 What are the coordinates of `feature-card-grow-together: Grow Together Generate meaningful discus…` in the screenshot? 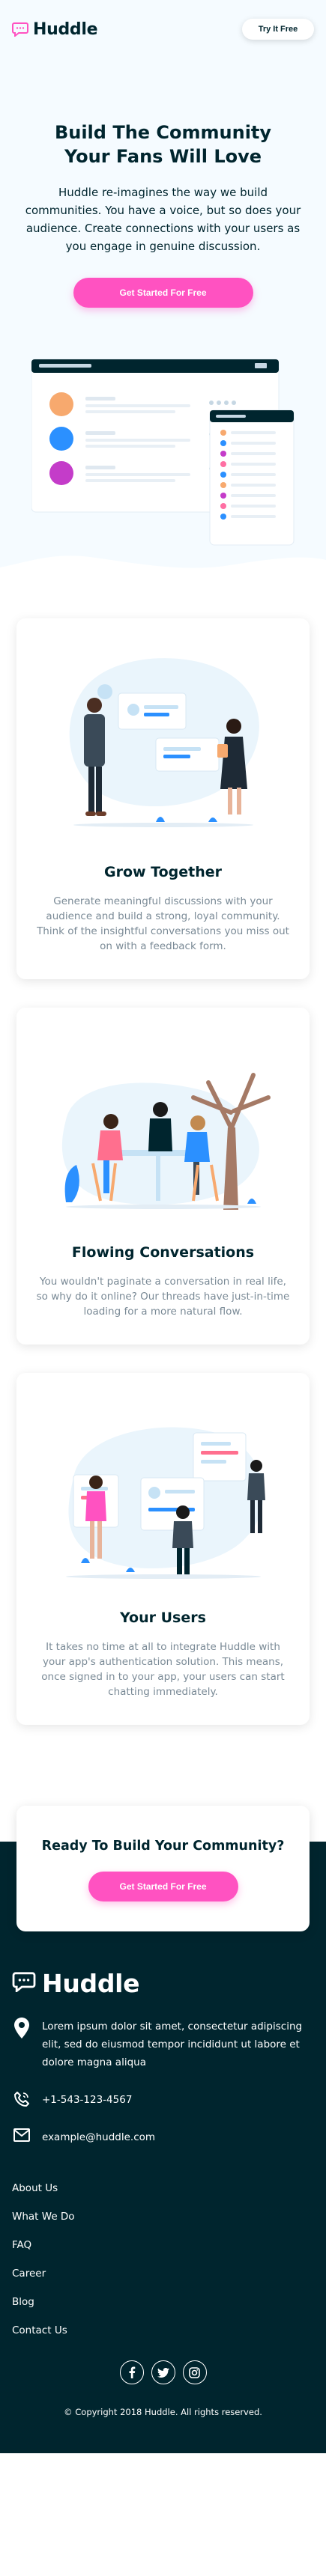 It's located at (163, 798).